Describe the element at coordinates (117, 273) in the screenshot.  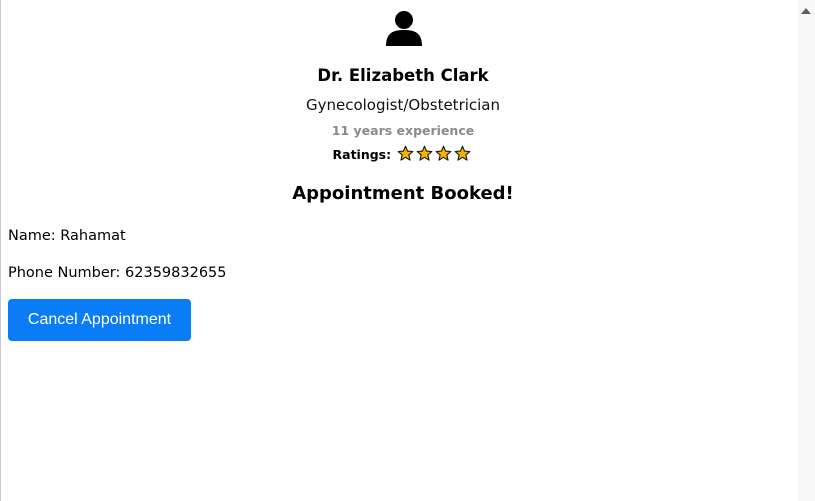
I see `patient-phone: Phone Number: 62359832655` at that location.